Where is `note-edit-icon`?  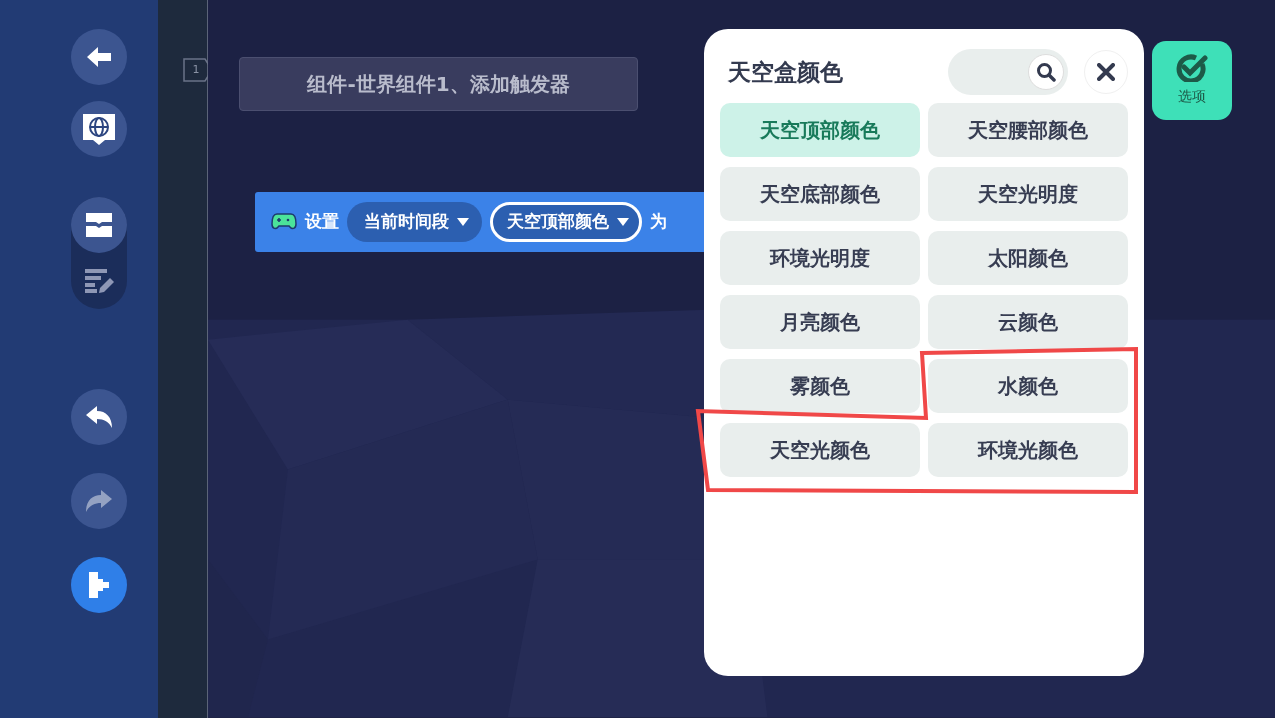
note-edit-icon is located at coordinates (99, 281).